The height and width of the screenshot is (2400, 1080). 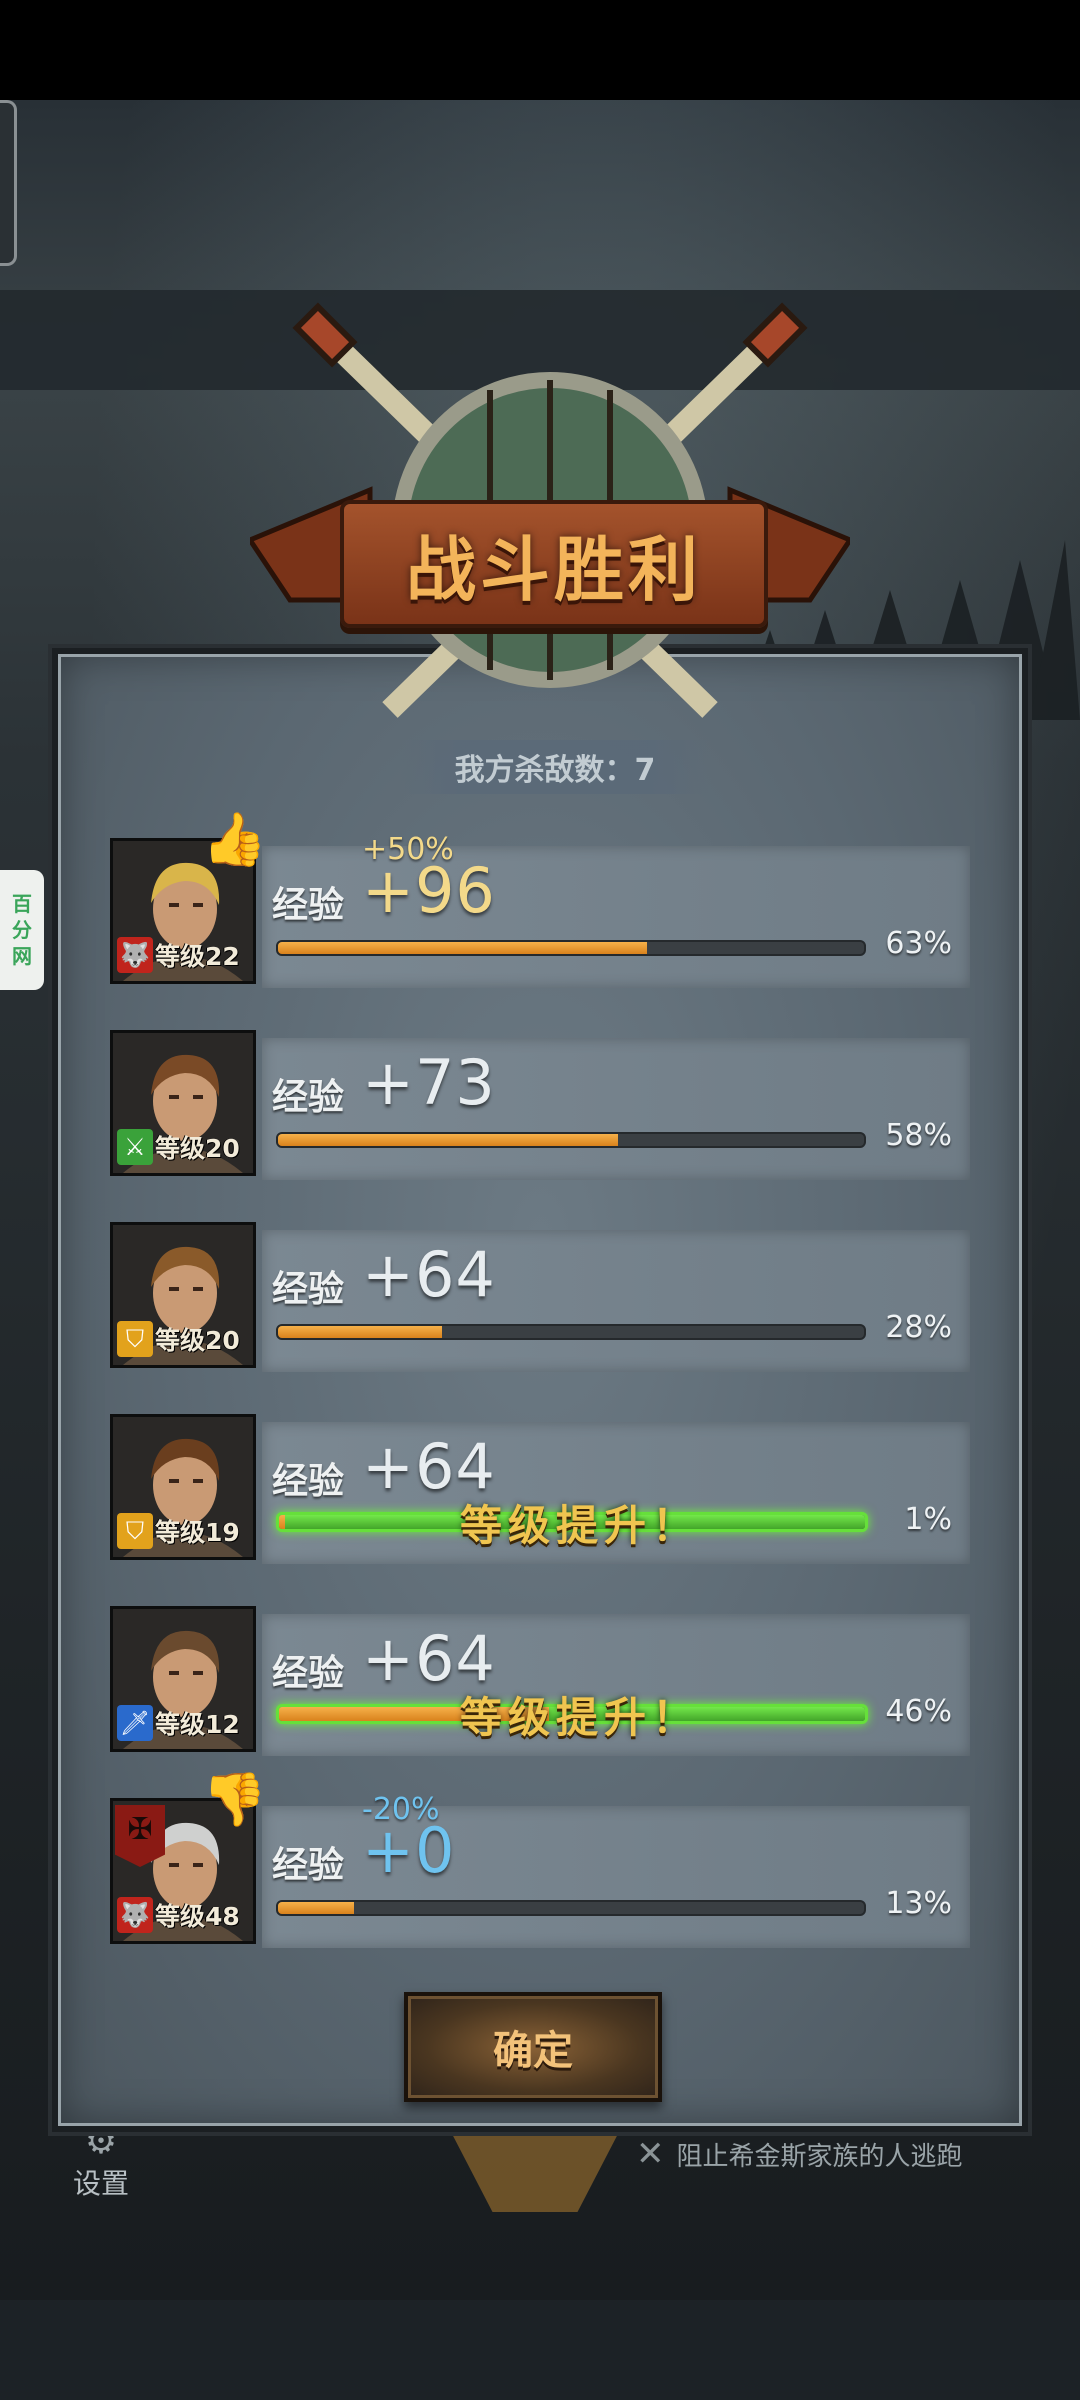 I want to click on exp-percent: 63%, so click(x=918, y=943).